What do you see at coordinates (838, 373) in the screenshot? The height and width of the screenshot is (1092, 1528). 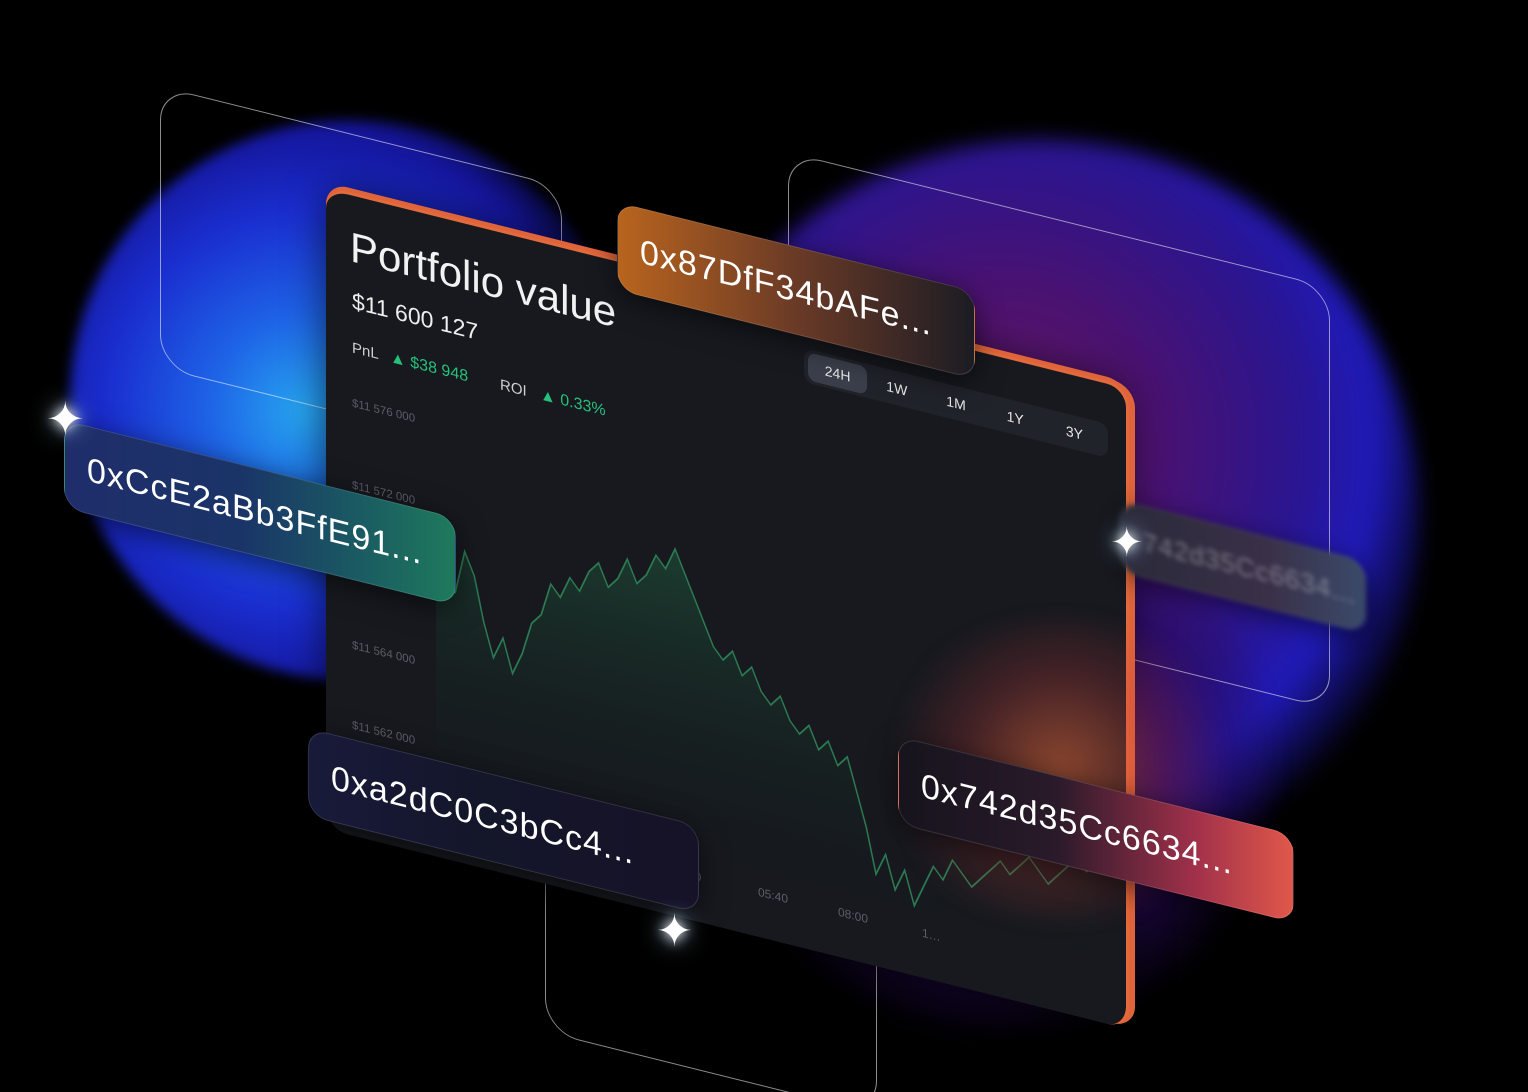 I see `tab-24h: 24H` at bounding box center [838, 373].